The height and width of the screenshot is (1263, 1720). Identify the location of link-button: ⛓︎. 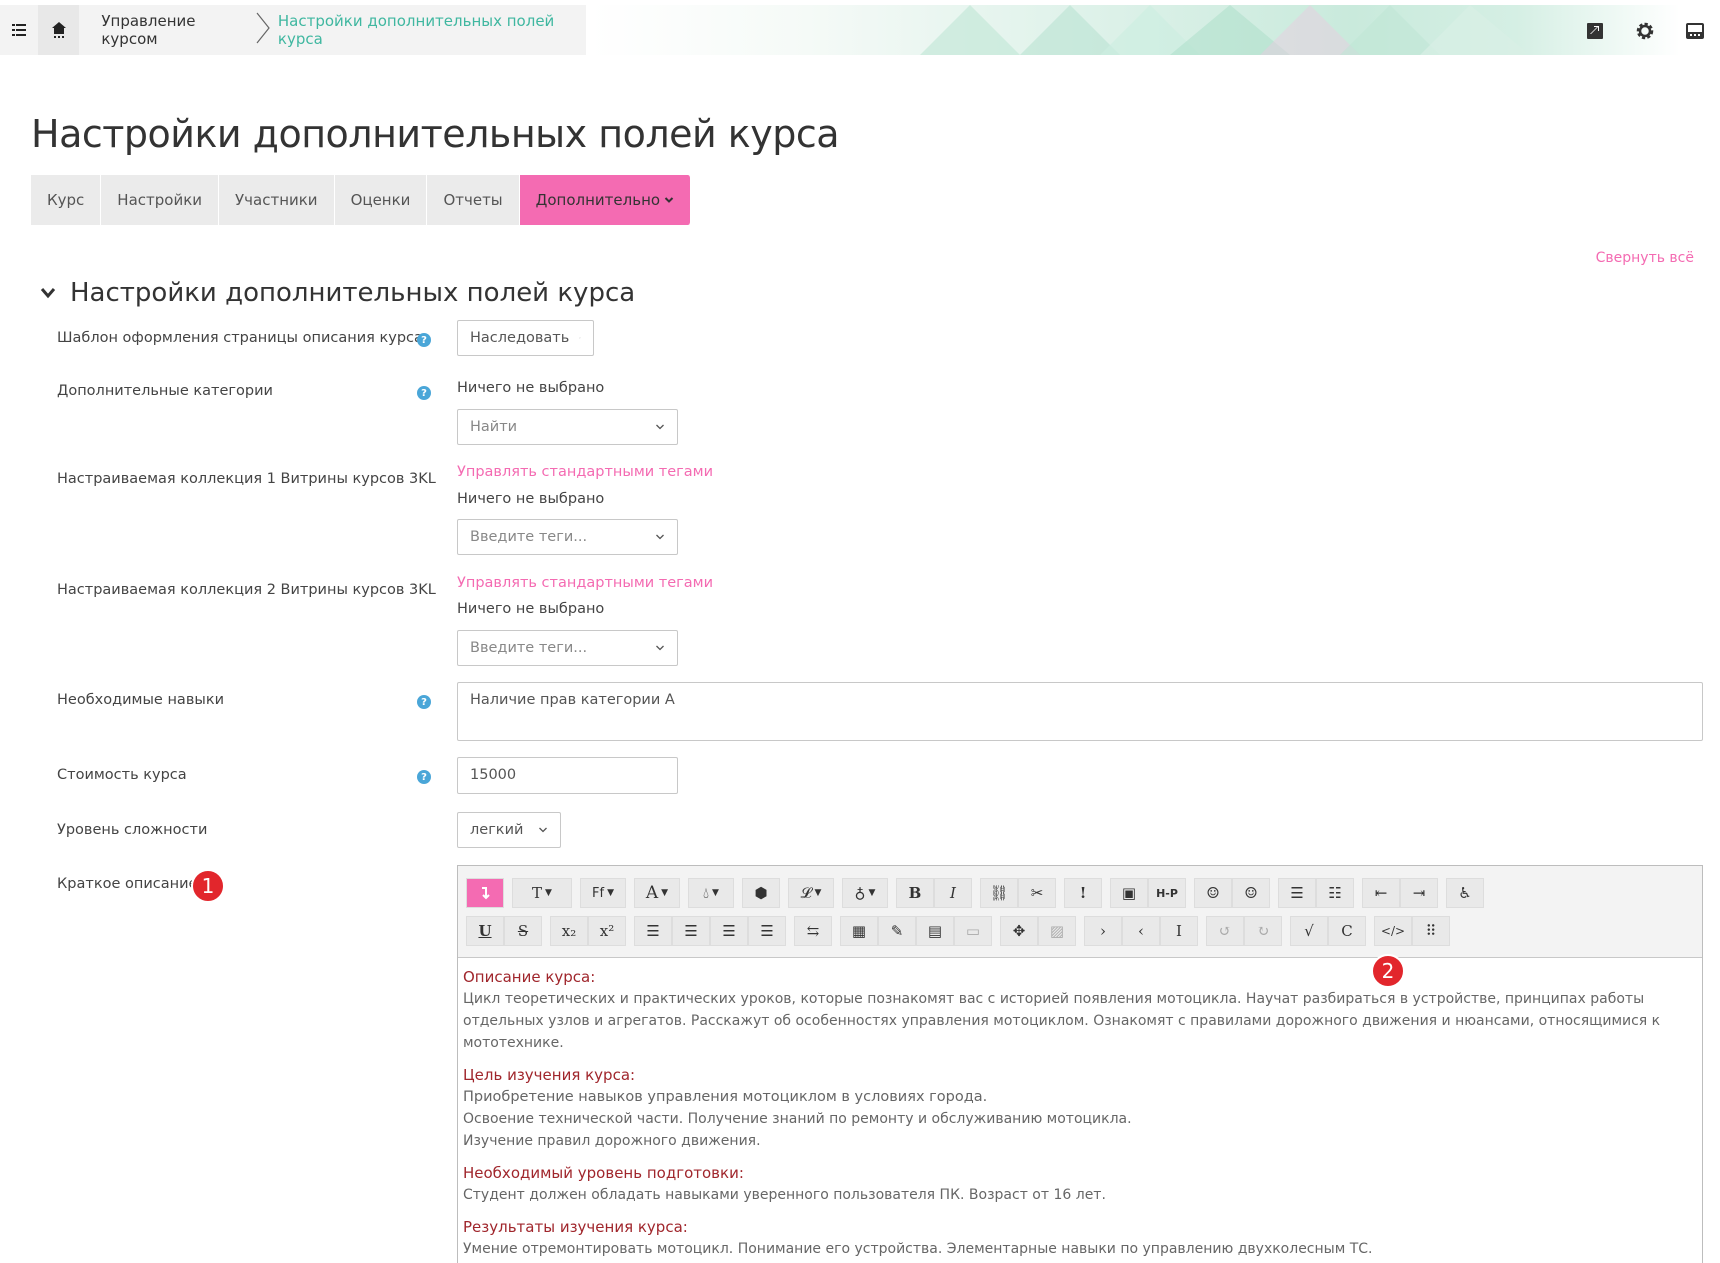
(999, 893).